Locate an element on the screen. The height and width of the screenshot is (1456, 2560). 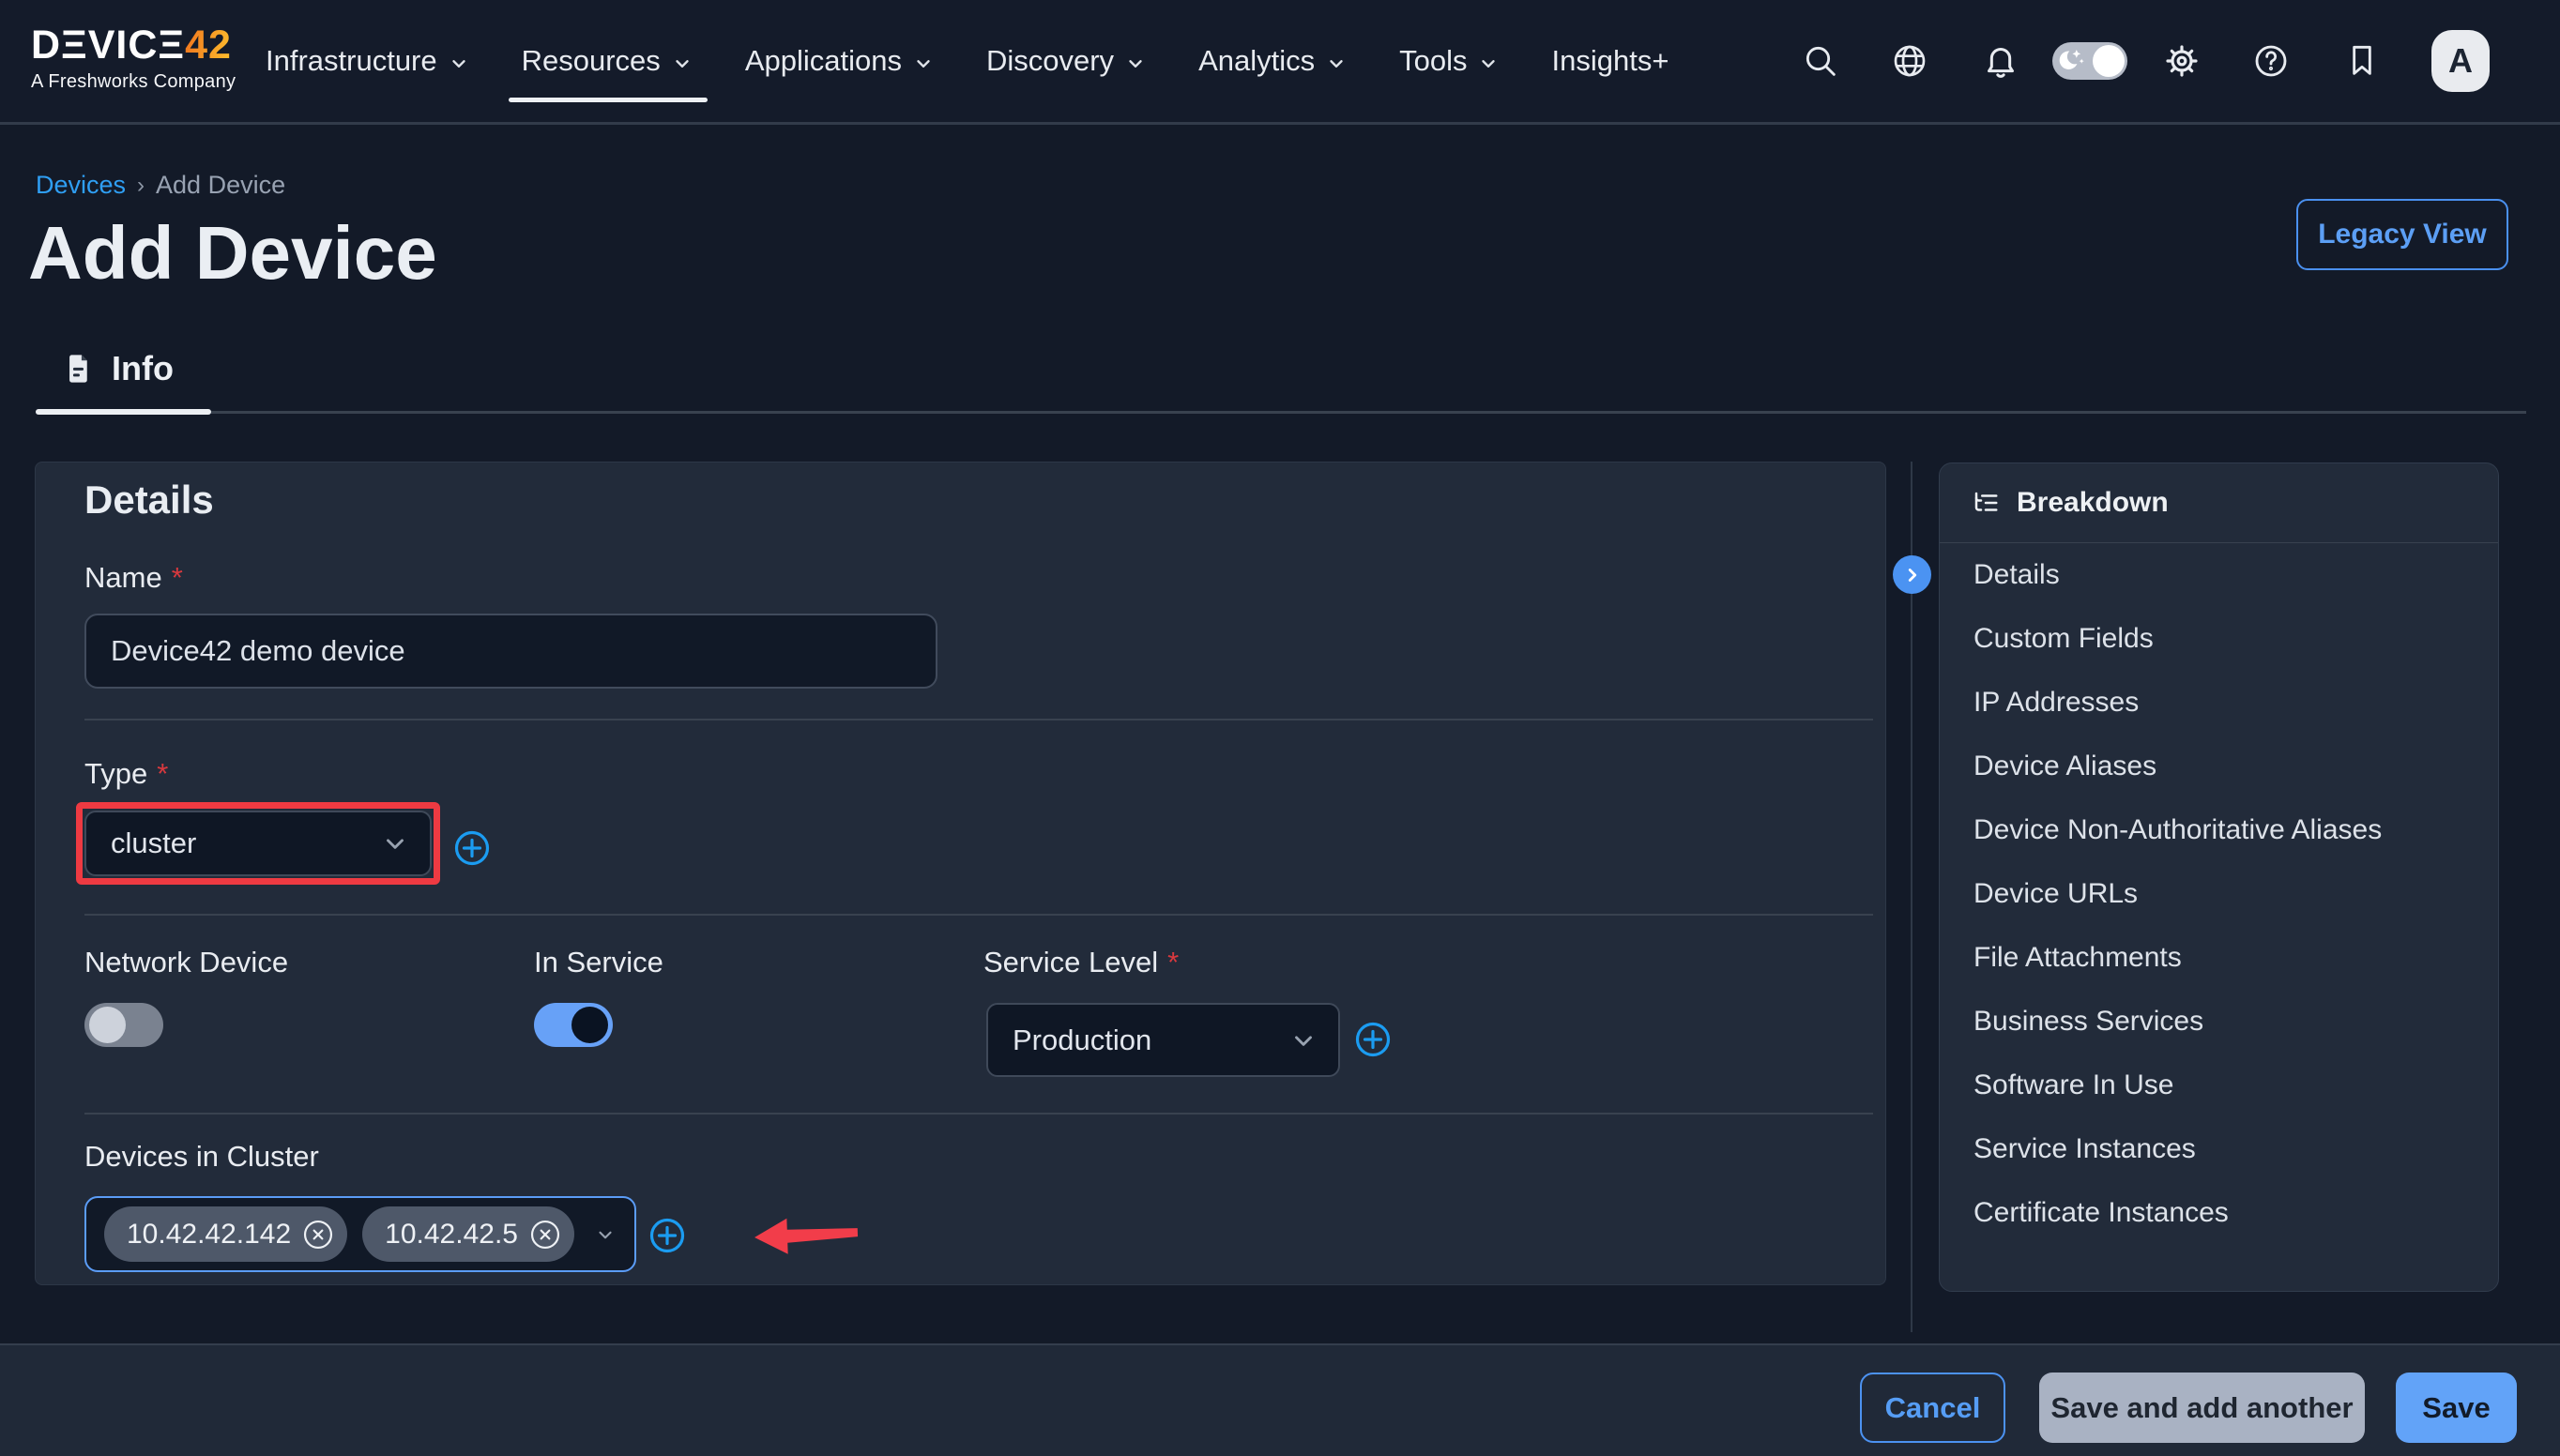
menu-discovery: Discovery is located at coordinates (1066, 61).